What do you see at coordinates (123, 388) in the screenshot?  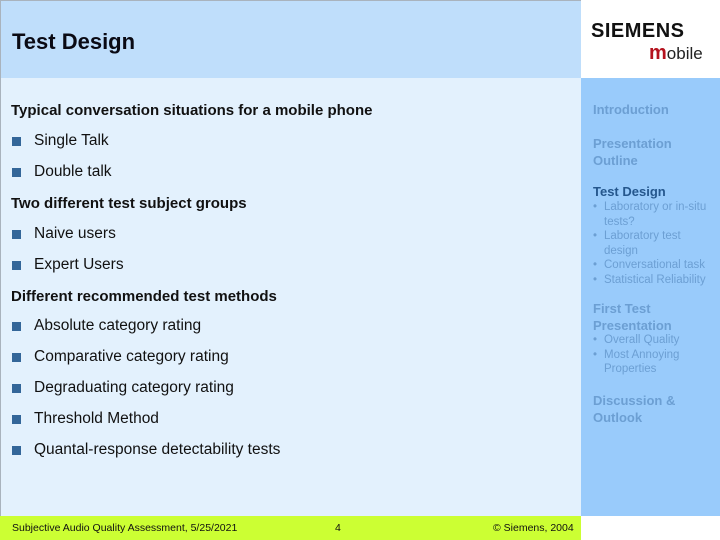 I see `list-item: Degraduating category rating` at bounding box center [123, 388].